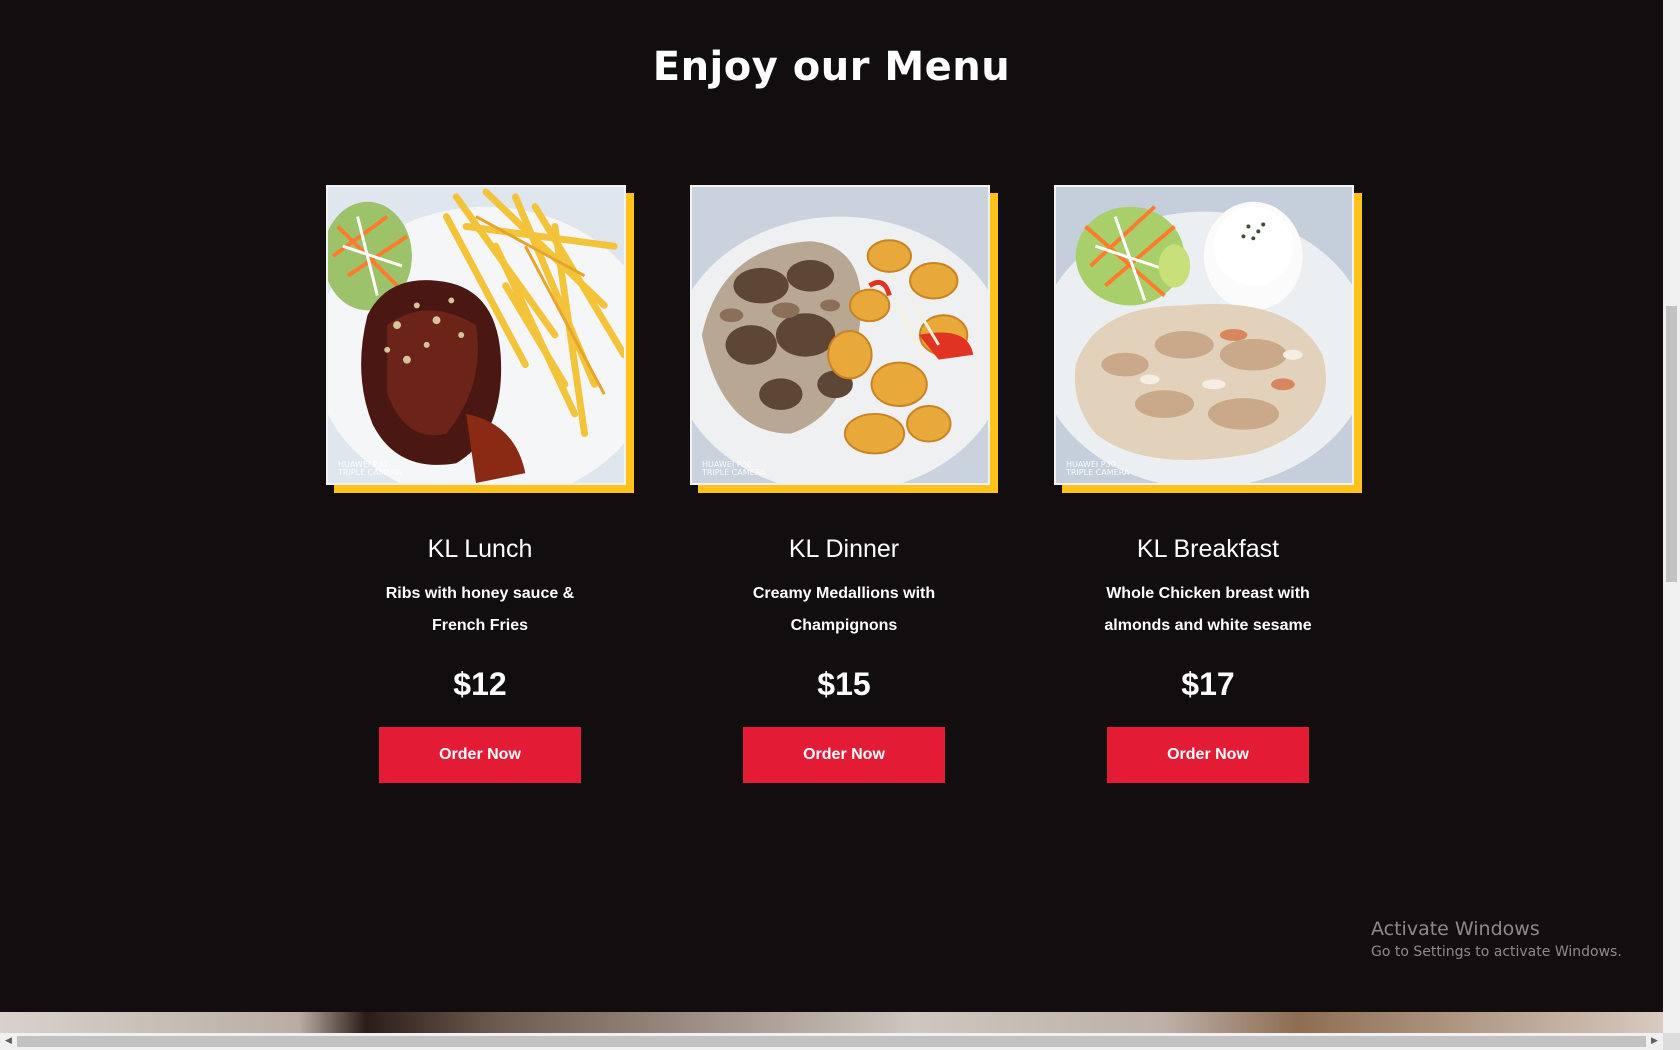 Image resolution: width=1680 pixels, height=1050 pixels. What do you see at coordinates (1496, 952) in the screenshot?
I see `activate-windows-subtitle: Go to Settings to activate Windows.` at bounding box center [1496, 952].